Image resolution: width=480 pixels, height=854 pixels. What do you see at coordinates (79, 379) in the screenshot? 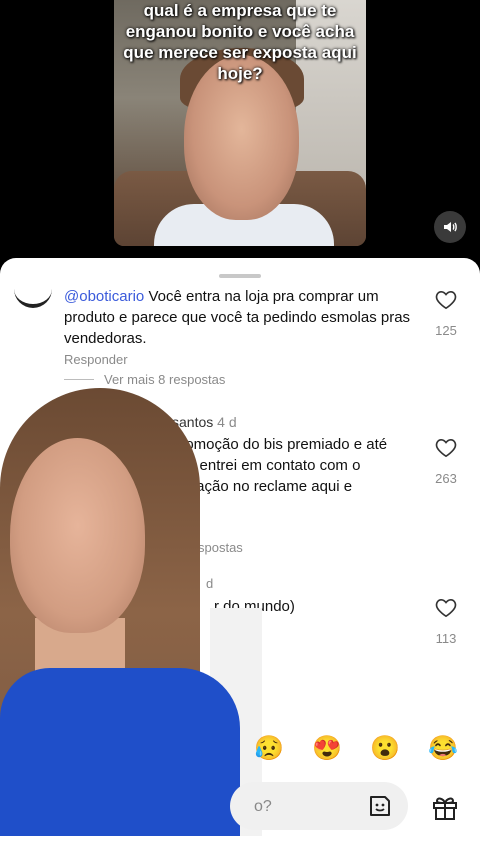
I see `divider-line` at bounding box center [79, 379].